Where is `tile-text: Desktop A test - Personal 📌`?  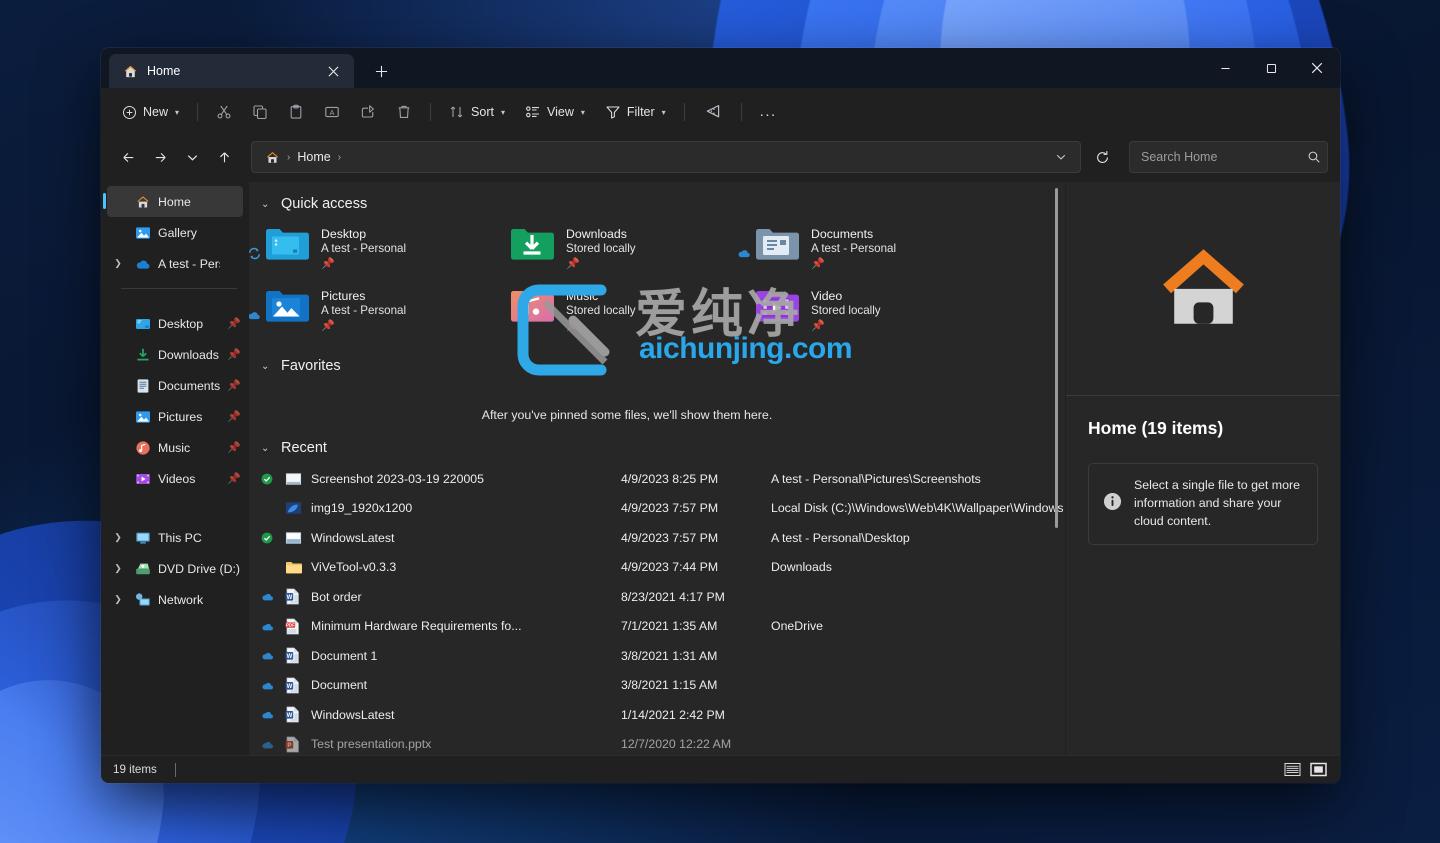
tile-text: Desktop A test - Personal 📌 is located at coordinates (363, 247).